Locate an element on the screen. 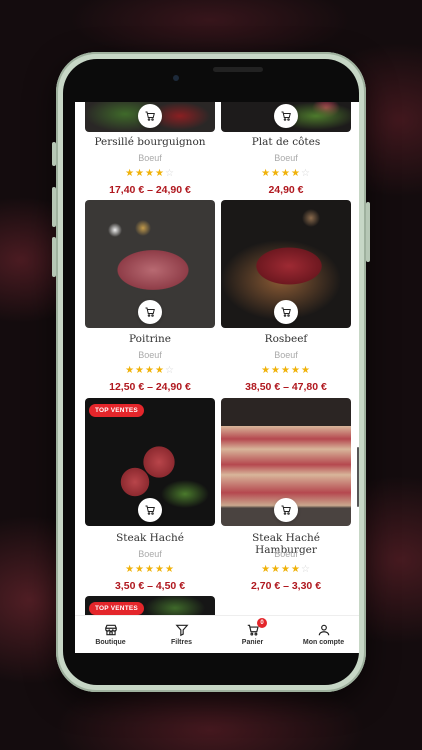 The height and width of the screenshot is (750, 422). product-price: 3,50 € – 4,50 € is located at coordinates (150, 586).